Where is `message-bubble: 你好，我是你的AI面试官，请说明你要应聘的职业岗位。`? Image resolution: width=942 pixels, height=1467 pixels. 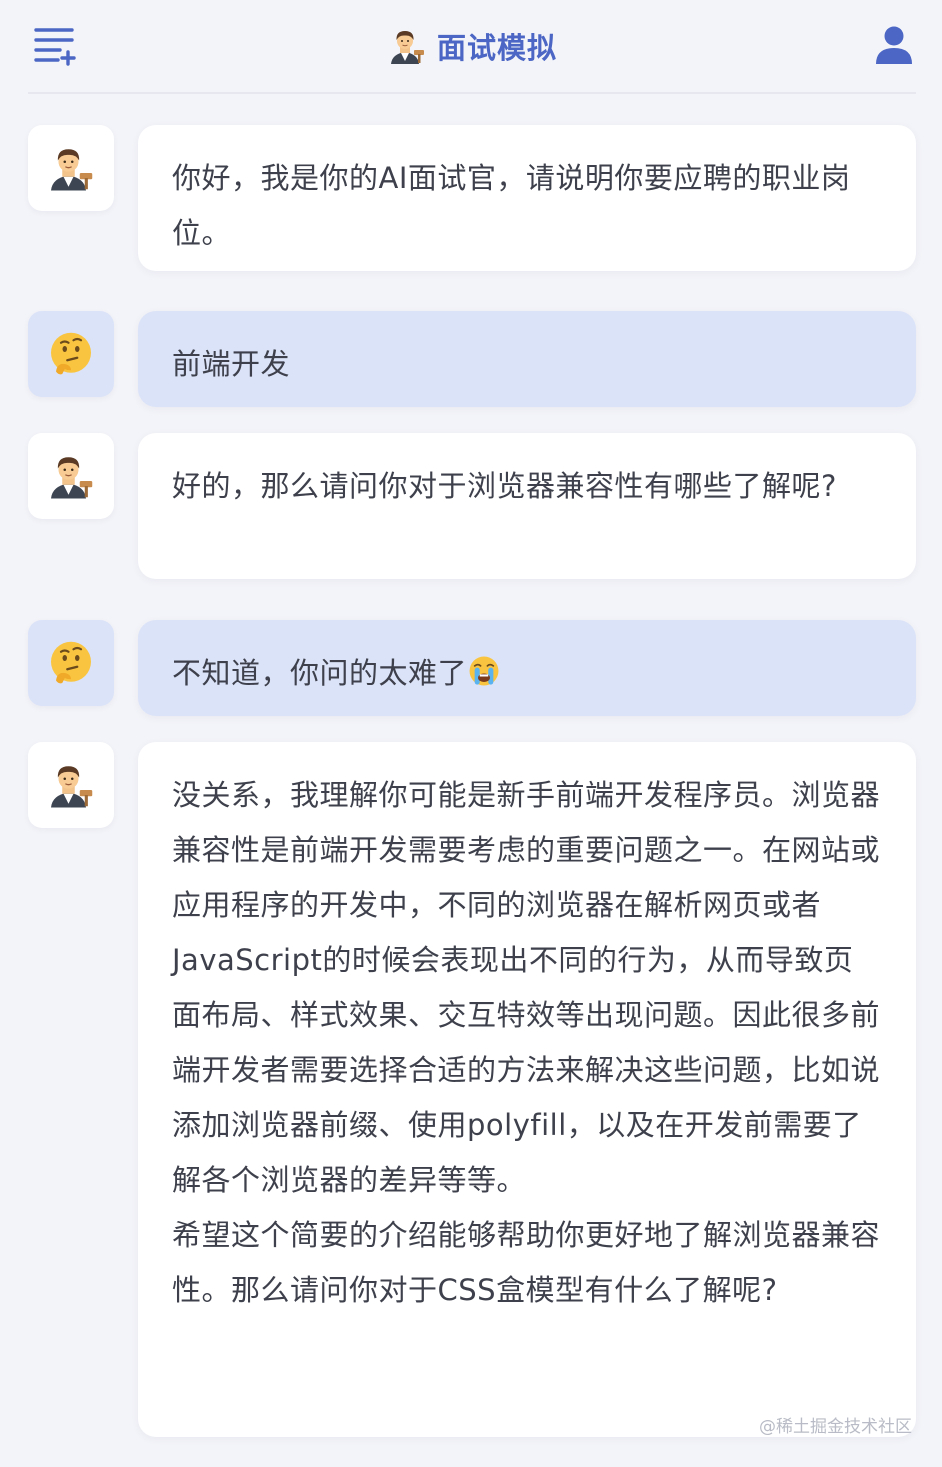 message-bubble: 你好，我是你的AI面试官，请说明你要应聘的职业岗位。 is located at coordinates (527, 198).